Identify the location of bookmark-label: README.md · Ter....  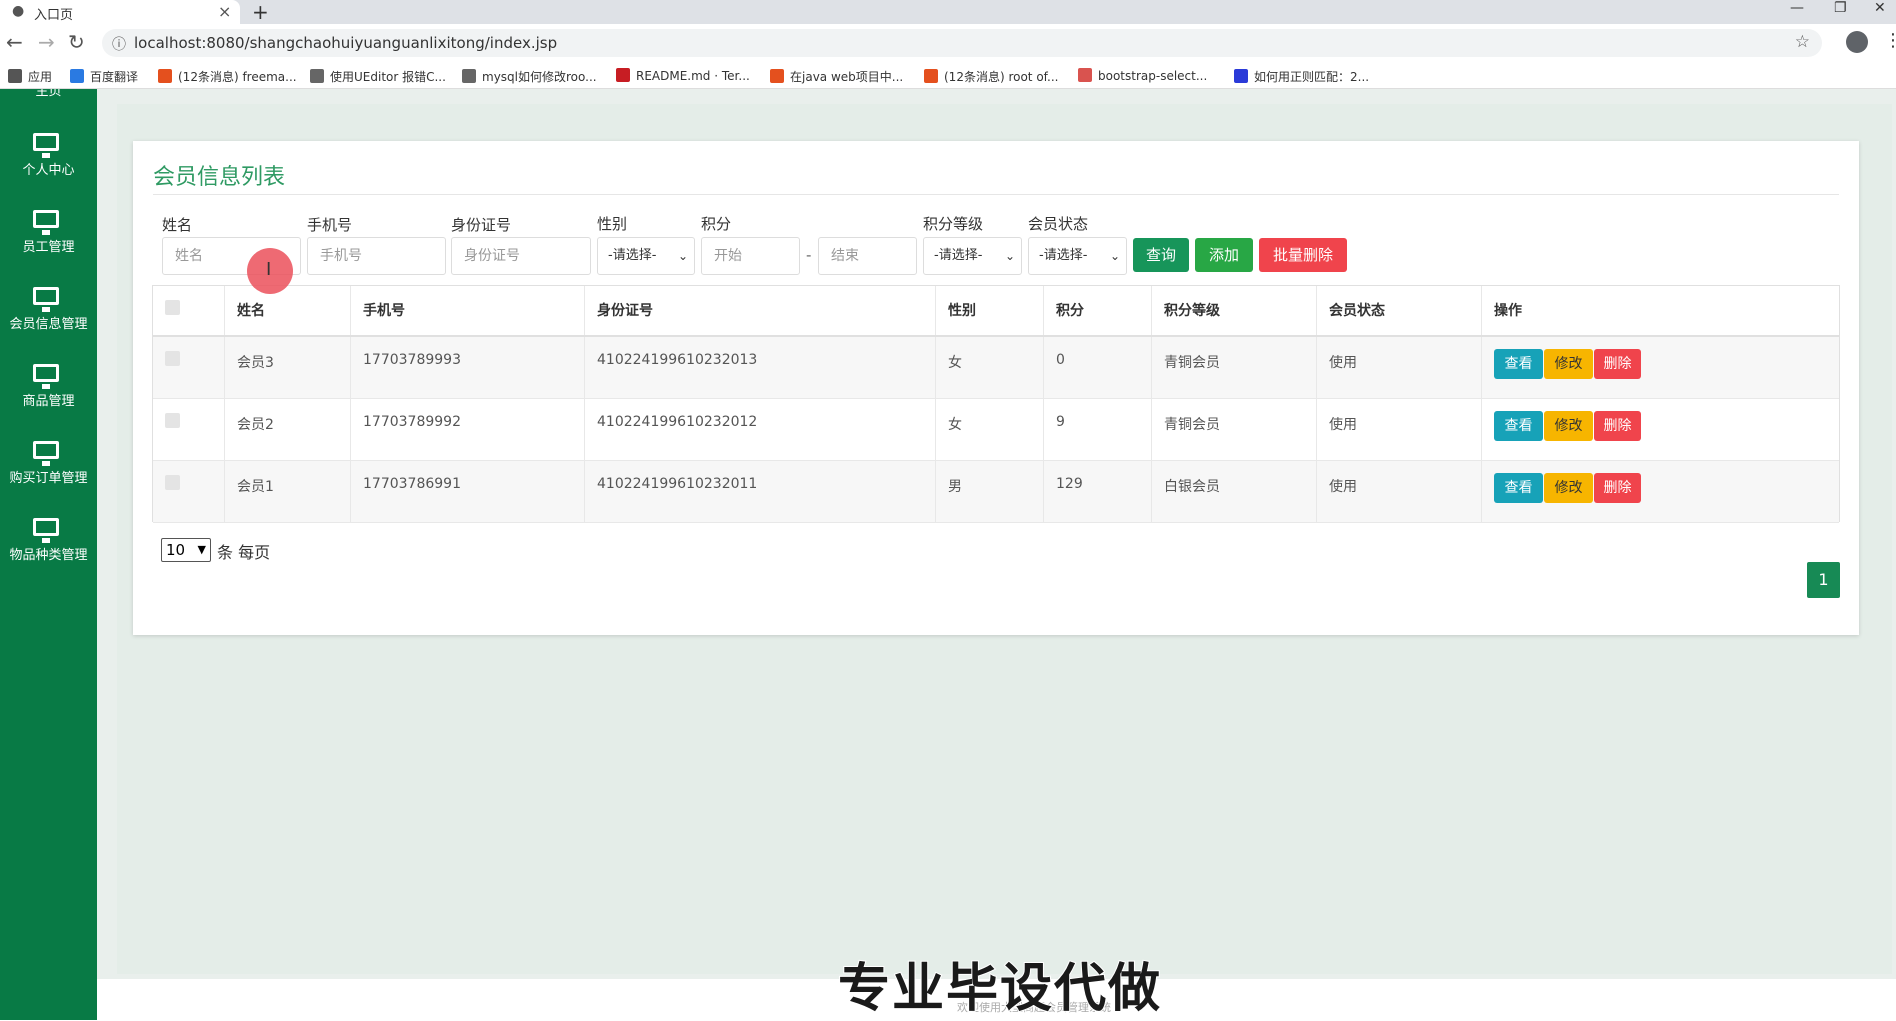
(693, 76).